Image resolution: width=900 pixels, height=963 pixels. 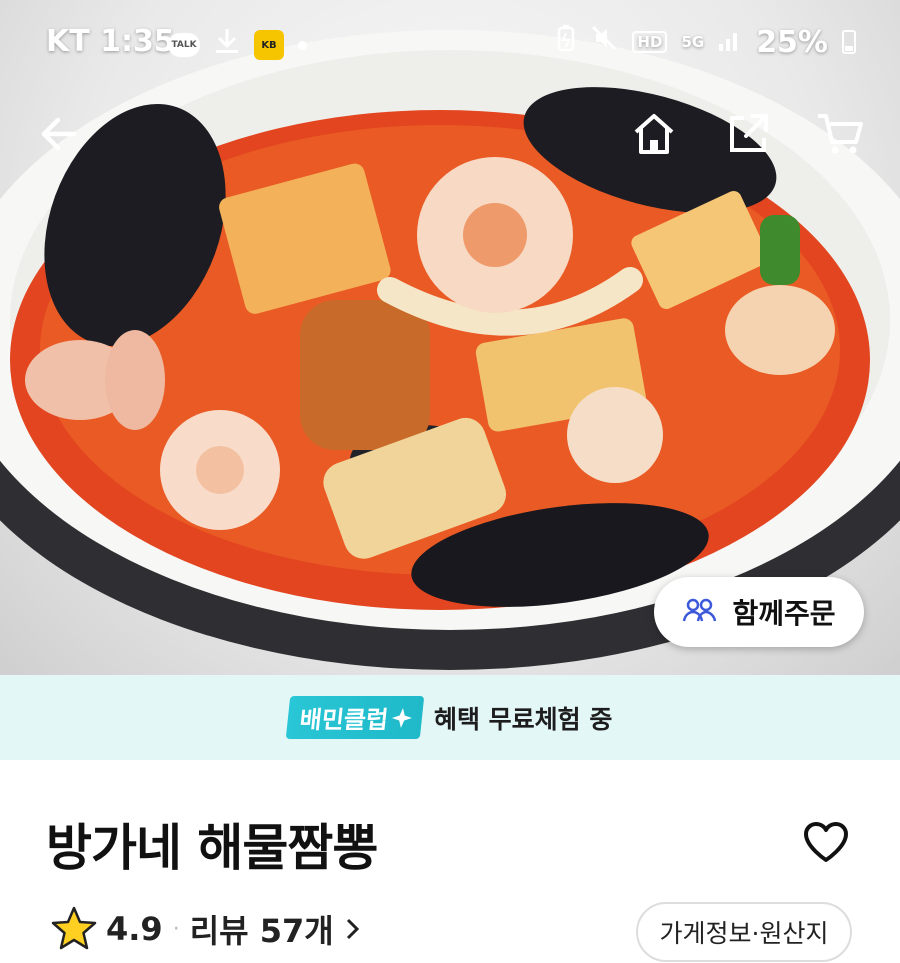 I want to click on network-5g-icon: 5G, so click(x=693, y=42).